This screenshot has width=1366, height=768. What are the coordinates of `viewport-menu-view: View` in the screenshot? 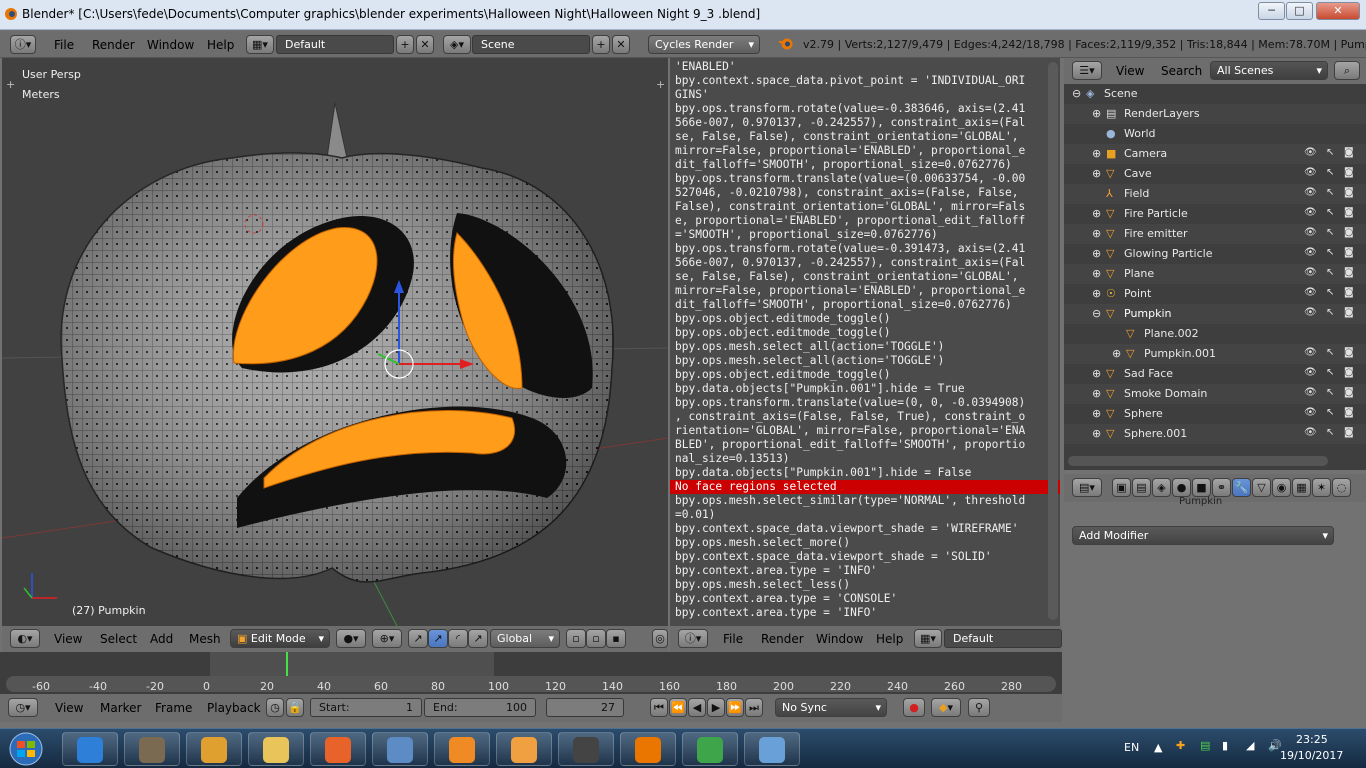 It's located at (68, 639).